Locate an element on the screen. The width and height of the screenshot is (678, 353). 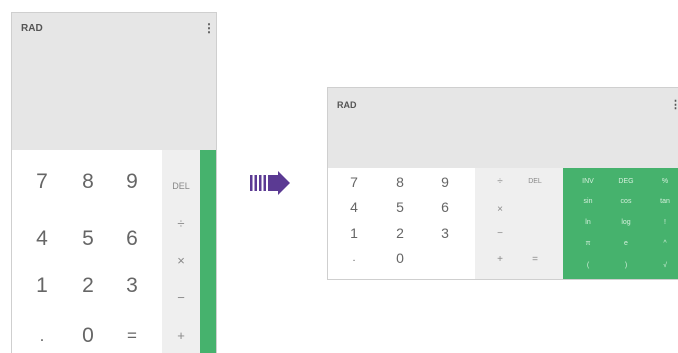
open-paren-button: ( is located at coordinates (588, 265).